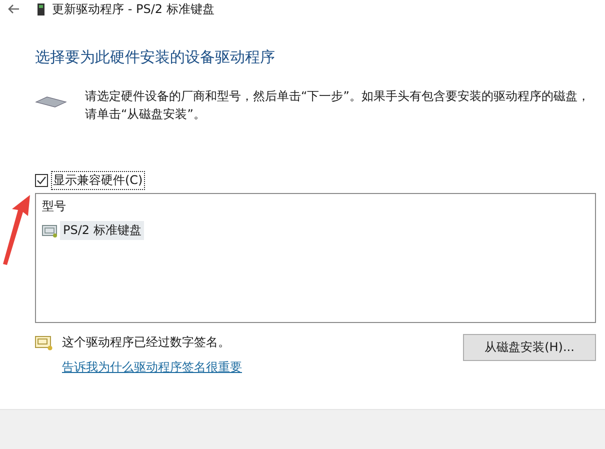  I want to click on checkbox, so click(41, 180).